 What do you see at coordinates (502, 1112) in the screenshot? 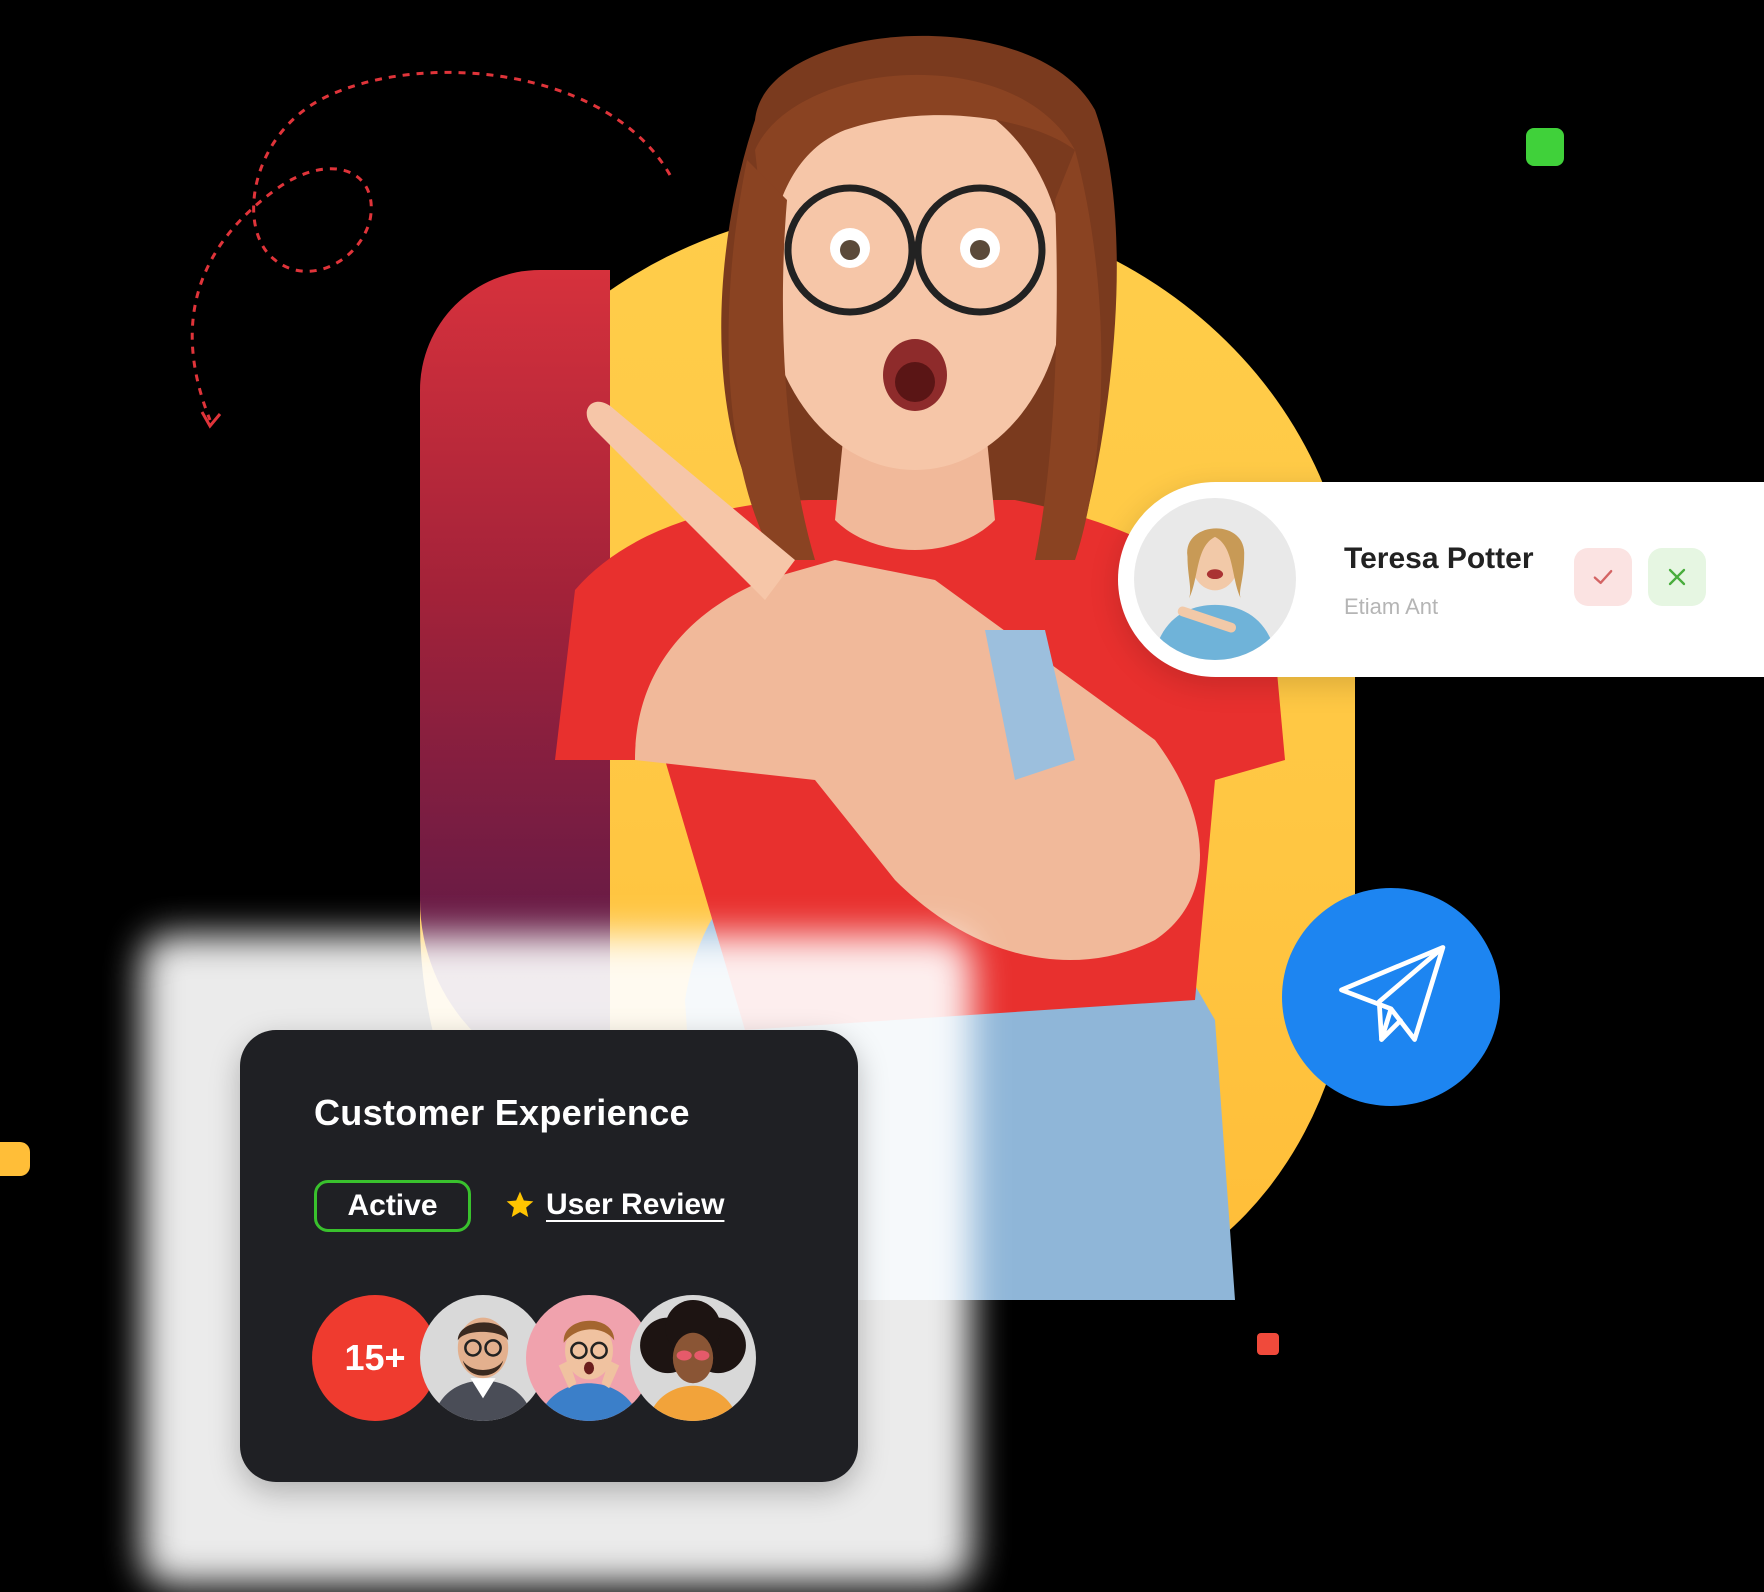
I see `card-title: Customer Experience` at bounding box center [502, 1112].